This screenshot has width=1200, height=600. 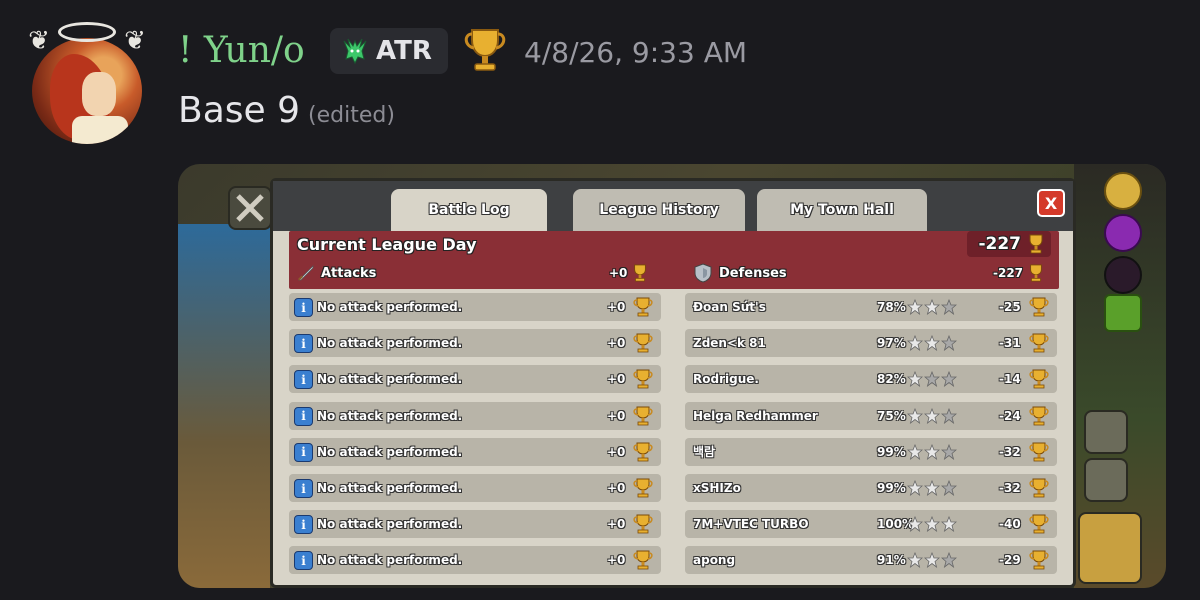 What do you see at coordinates (871, 524) in the screenshot?
I see `defense-row: 7M+VTEC TURBO 100% -40` at bounding box center [871, 524].